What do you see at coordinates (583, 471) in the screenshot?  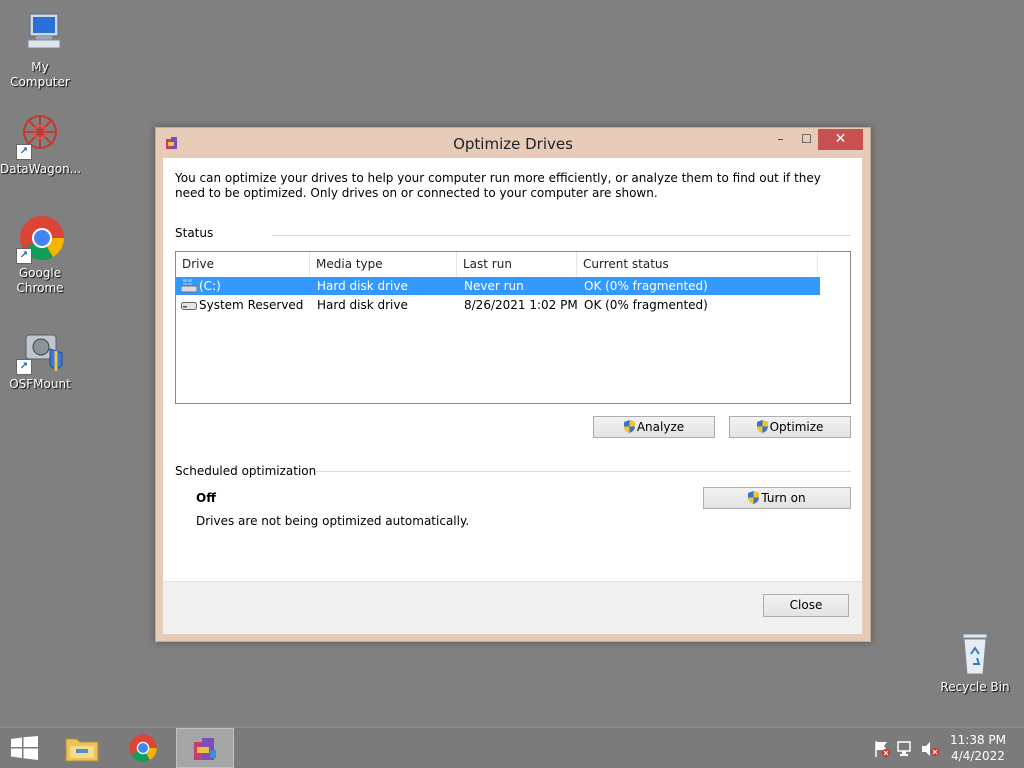 I see `scheduled-divider` at bounding box center [583, 471].